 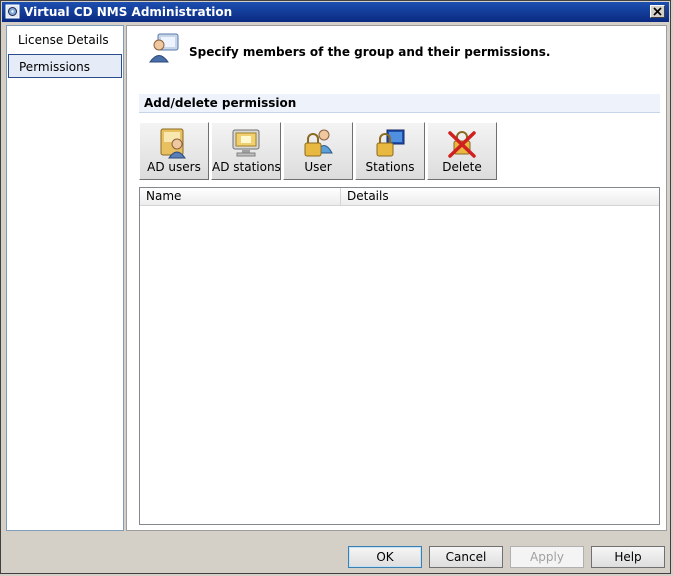 What do you see at coordinates (12, 11) in the screenshot?
I see `app-icon` at bounding box center [12, 11].